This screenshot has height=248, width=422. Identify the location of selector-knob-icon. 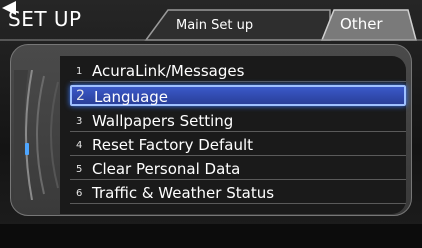
(36, 135).